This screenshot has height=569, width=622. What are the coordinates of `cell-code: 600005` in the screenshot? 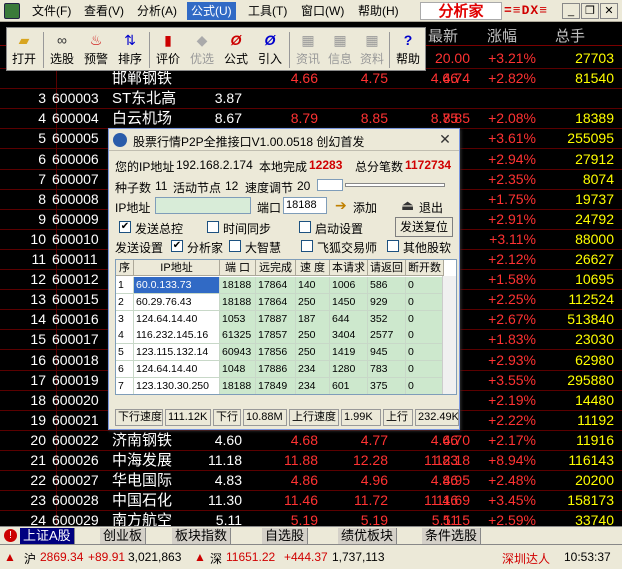 It's located at (75, 138).